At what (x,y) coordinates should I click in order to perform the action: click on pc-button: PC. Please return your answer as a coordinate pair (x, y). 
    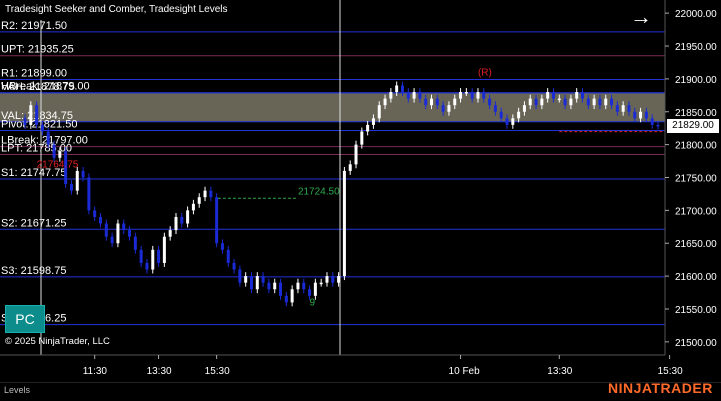
    Looking at the image, I should click on (25, 319).